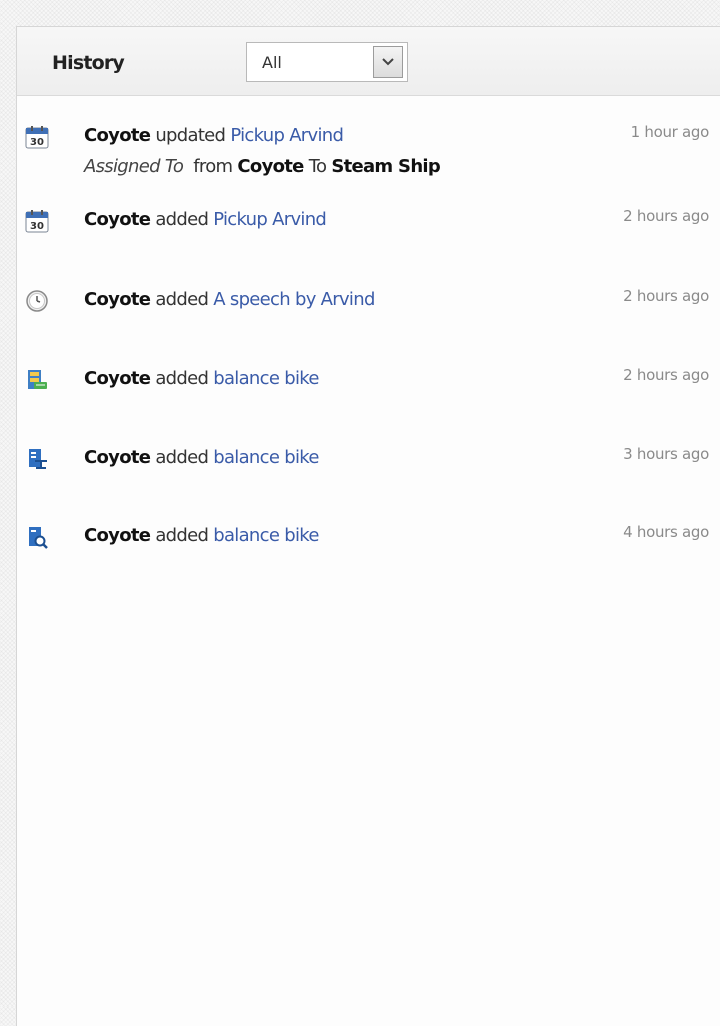  I want to click on entry-timestamp: 4 hours ago, so click(666, 532).